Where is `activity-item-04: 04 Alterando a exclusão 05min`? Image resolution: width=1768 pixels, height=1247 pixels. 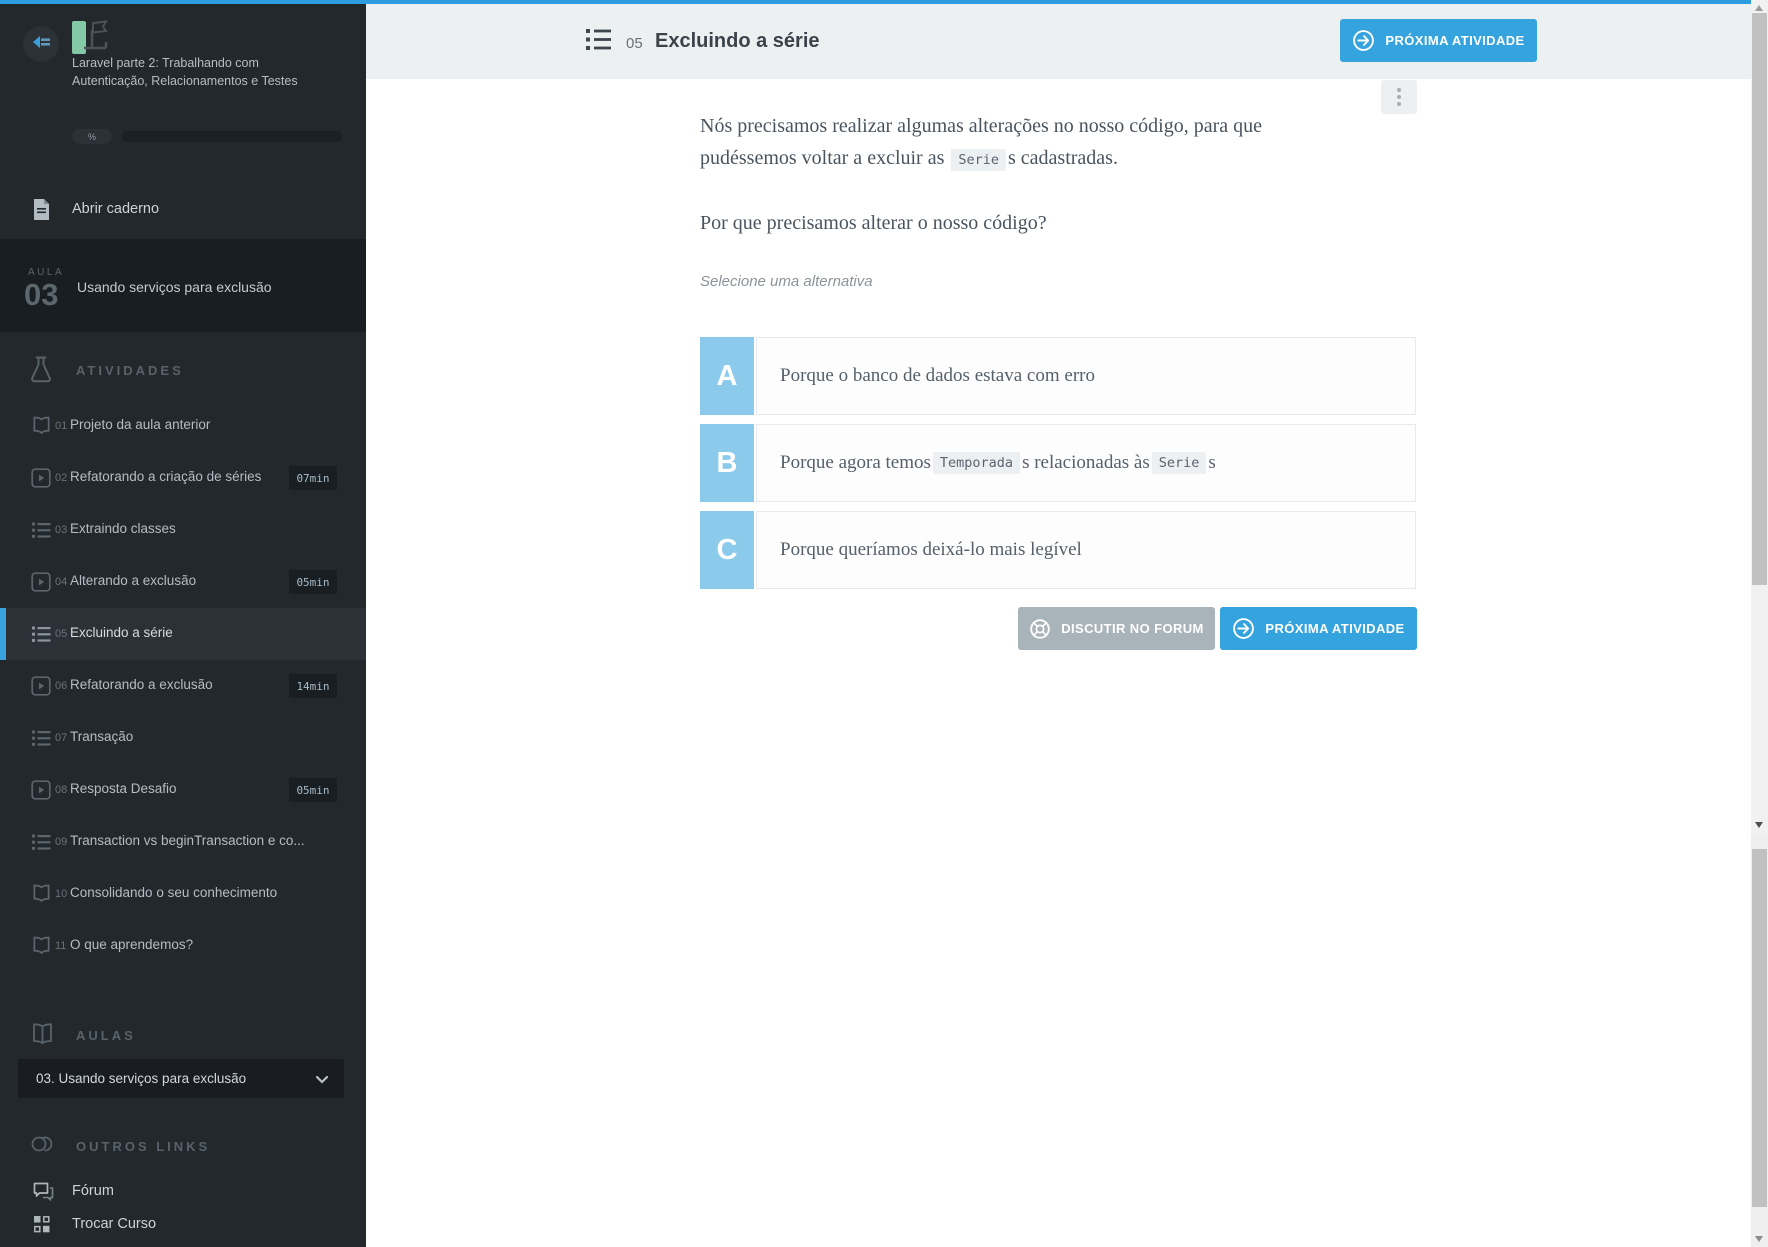
activity-item-04: 04 Alterando a exclusão 05min is located at coordinates (183, 582).